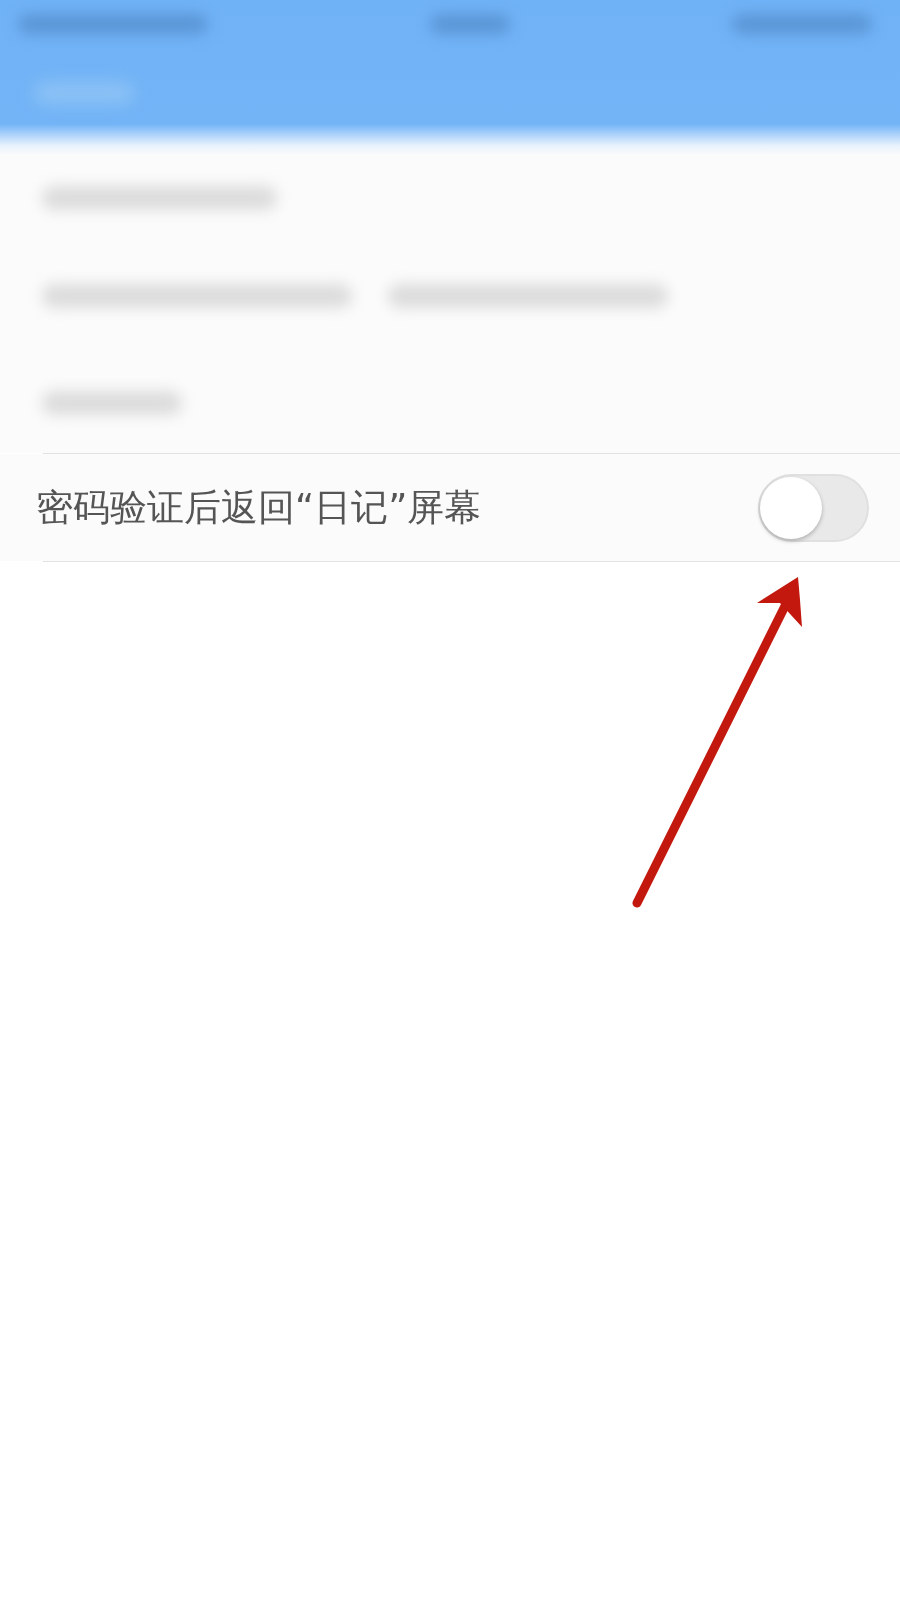  What do you see at coordinates (813, 507) in the screenshot?
I see `toggle-switch` at bounding box center [813, 507].